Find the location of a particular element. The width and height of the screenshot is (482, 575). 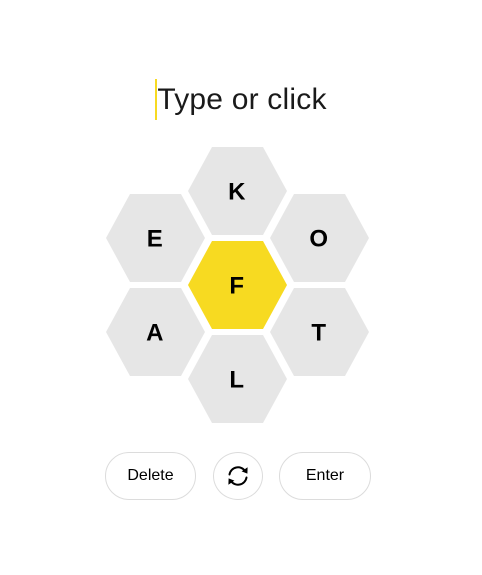

shuffle-icon is located at coordinates (238, 476).